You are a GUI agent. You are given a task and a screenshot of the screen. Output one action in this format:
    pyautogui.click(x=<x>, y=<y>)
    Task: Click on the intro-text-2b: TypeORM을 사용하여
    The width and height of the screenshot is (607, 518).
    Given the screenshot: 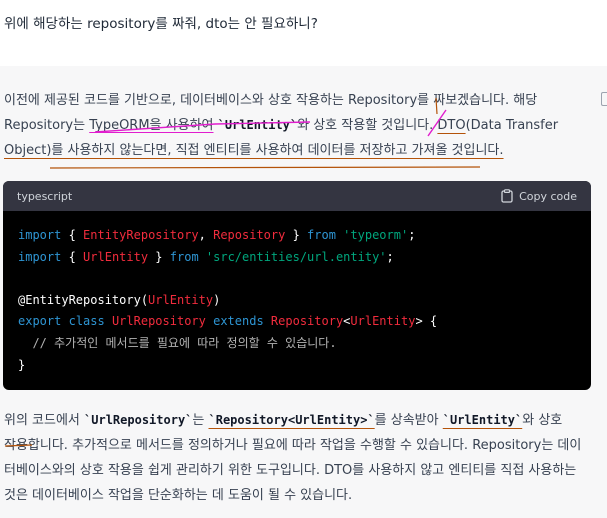 What is the action you would take?
    pyautogui.click(x=151, y=125)
    